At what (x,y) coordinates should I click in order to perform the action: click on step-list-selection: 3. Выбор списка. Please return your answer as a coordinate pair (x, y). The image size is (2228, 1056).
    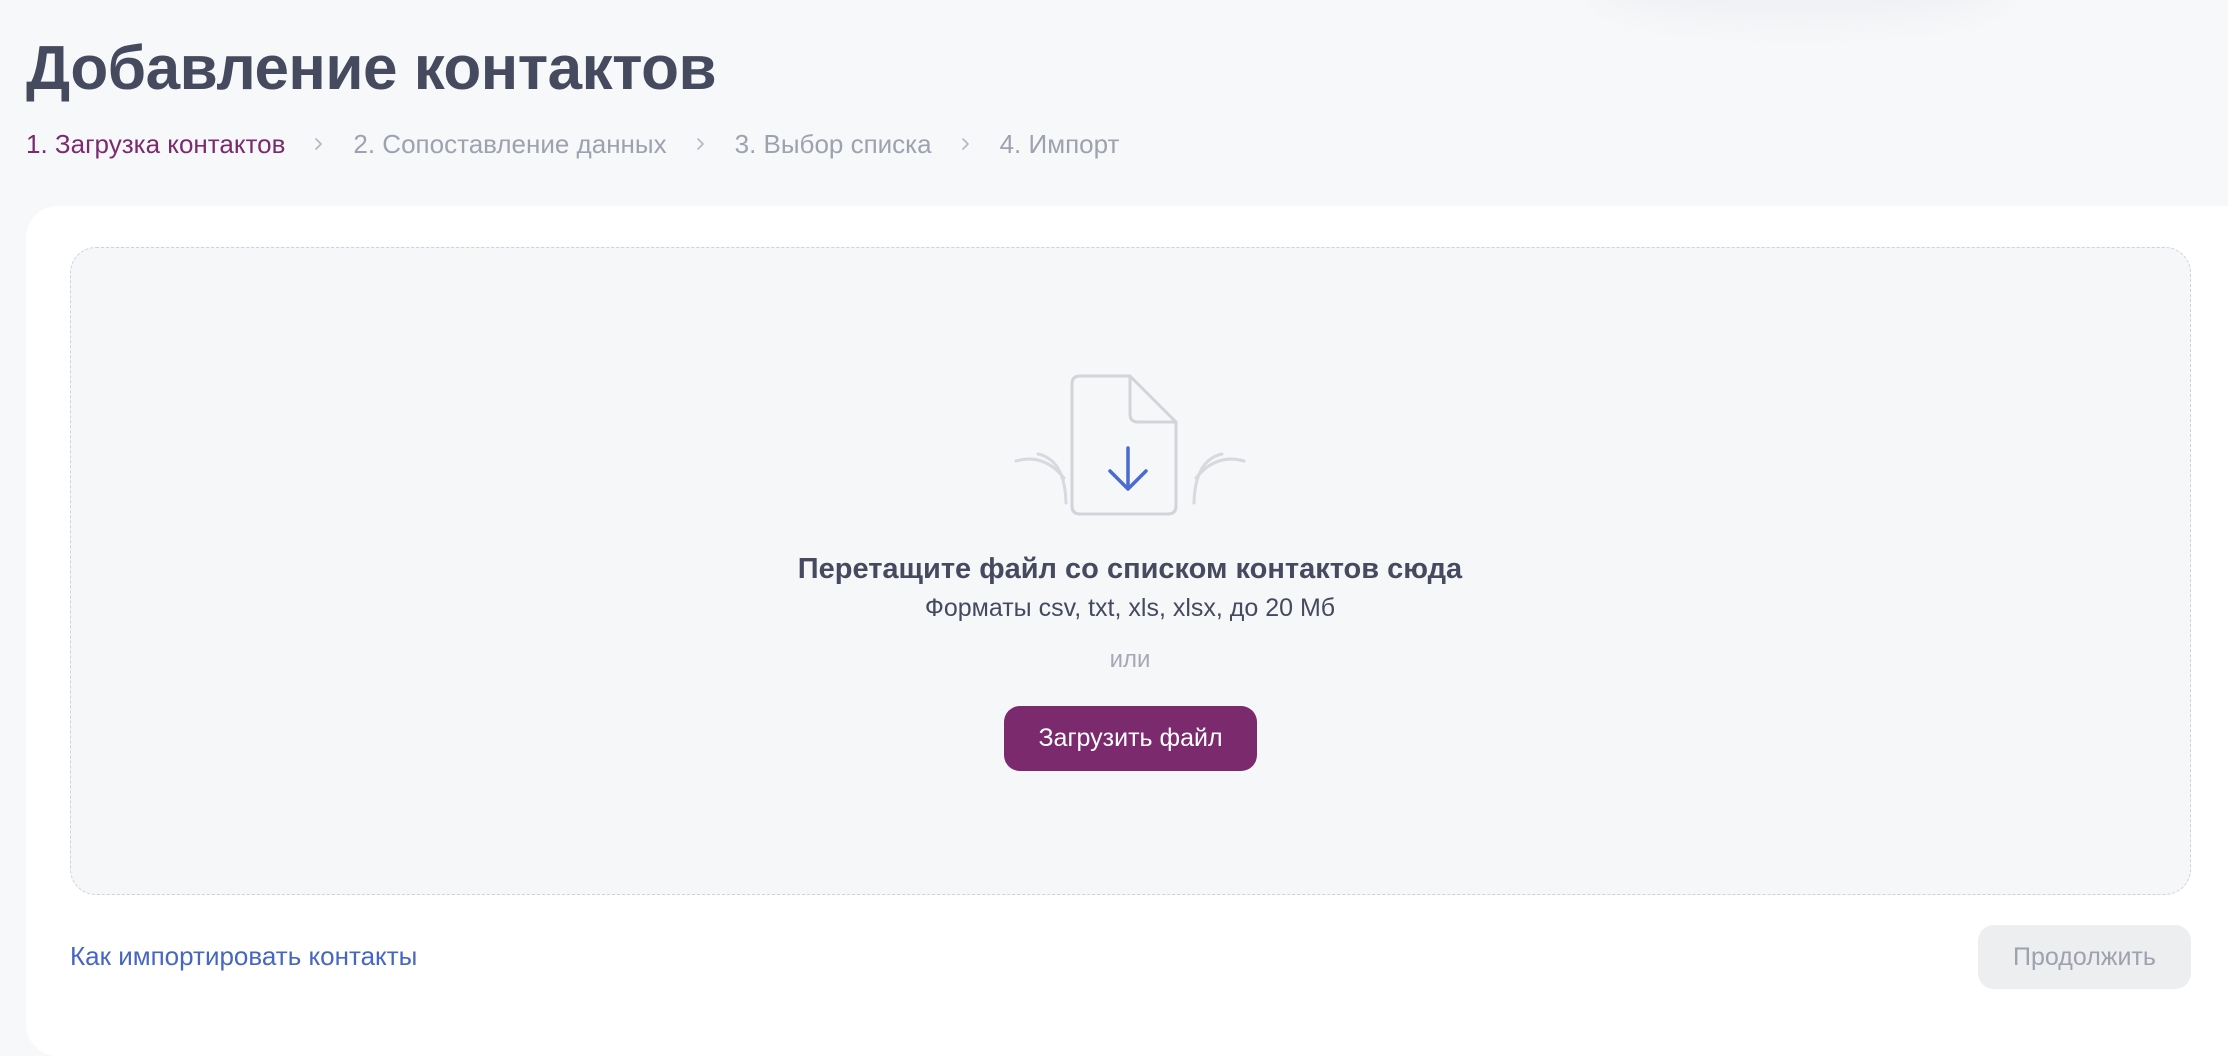
    Looking at the image, I should click on (833, 144).